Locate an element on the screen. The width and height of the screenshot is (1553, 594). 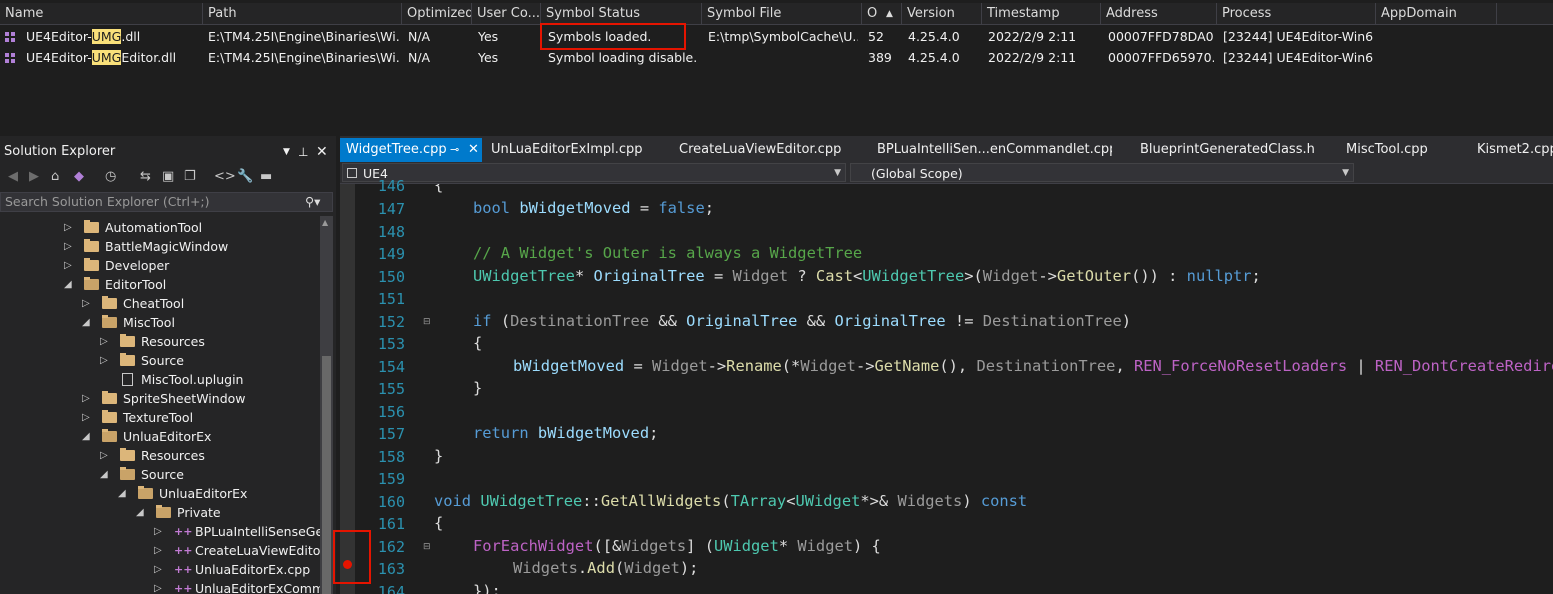
navigation-bar: UE4 ▼ (Global Scope) ▼ is located at coordinates (946, 173).